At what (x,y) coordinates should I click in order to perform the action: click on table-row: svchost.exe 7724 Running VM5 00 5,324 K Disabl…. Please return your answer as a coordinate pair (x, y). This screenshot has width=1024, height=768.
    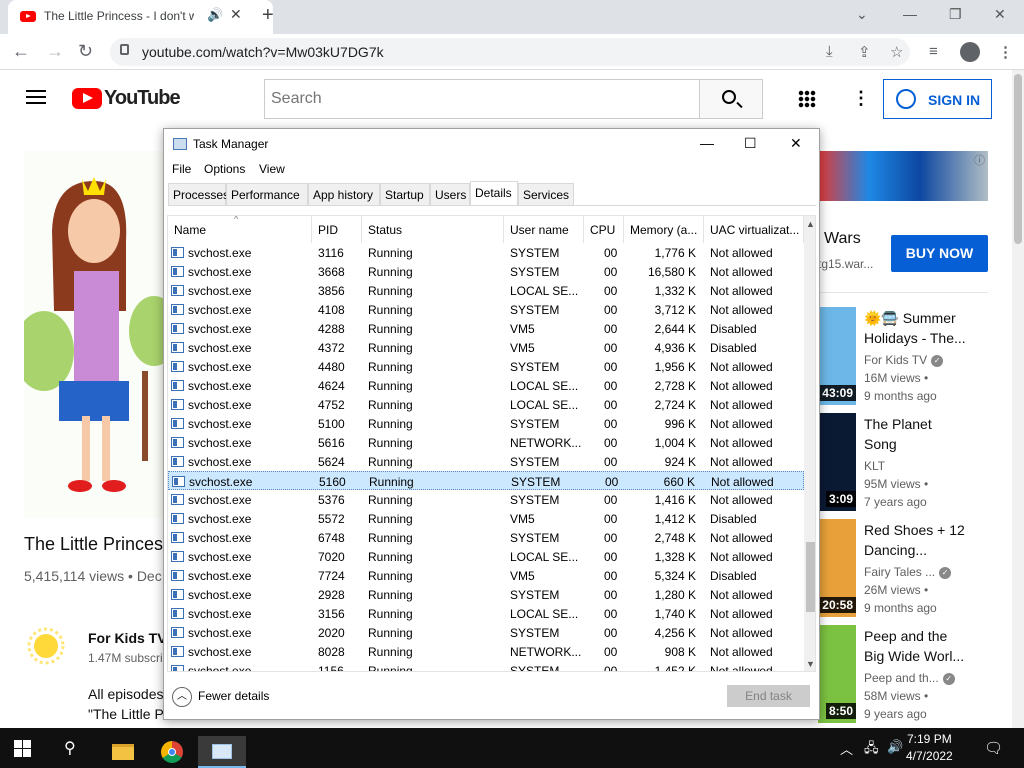
    Looking at the image, I should click on (486, 575).